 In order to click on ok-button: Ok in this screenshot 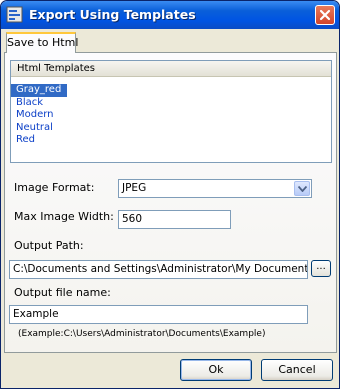, I will do `click(216, 370)`.